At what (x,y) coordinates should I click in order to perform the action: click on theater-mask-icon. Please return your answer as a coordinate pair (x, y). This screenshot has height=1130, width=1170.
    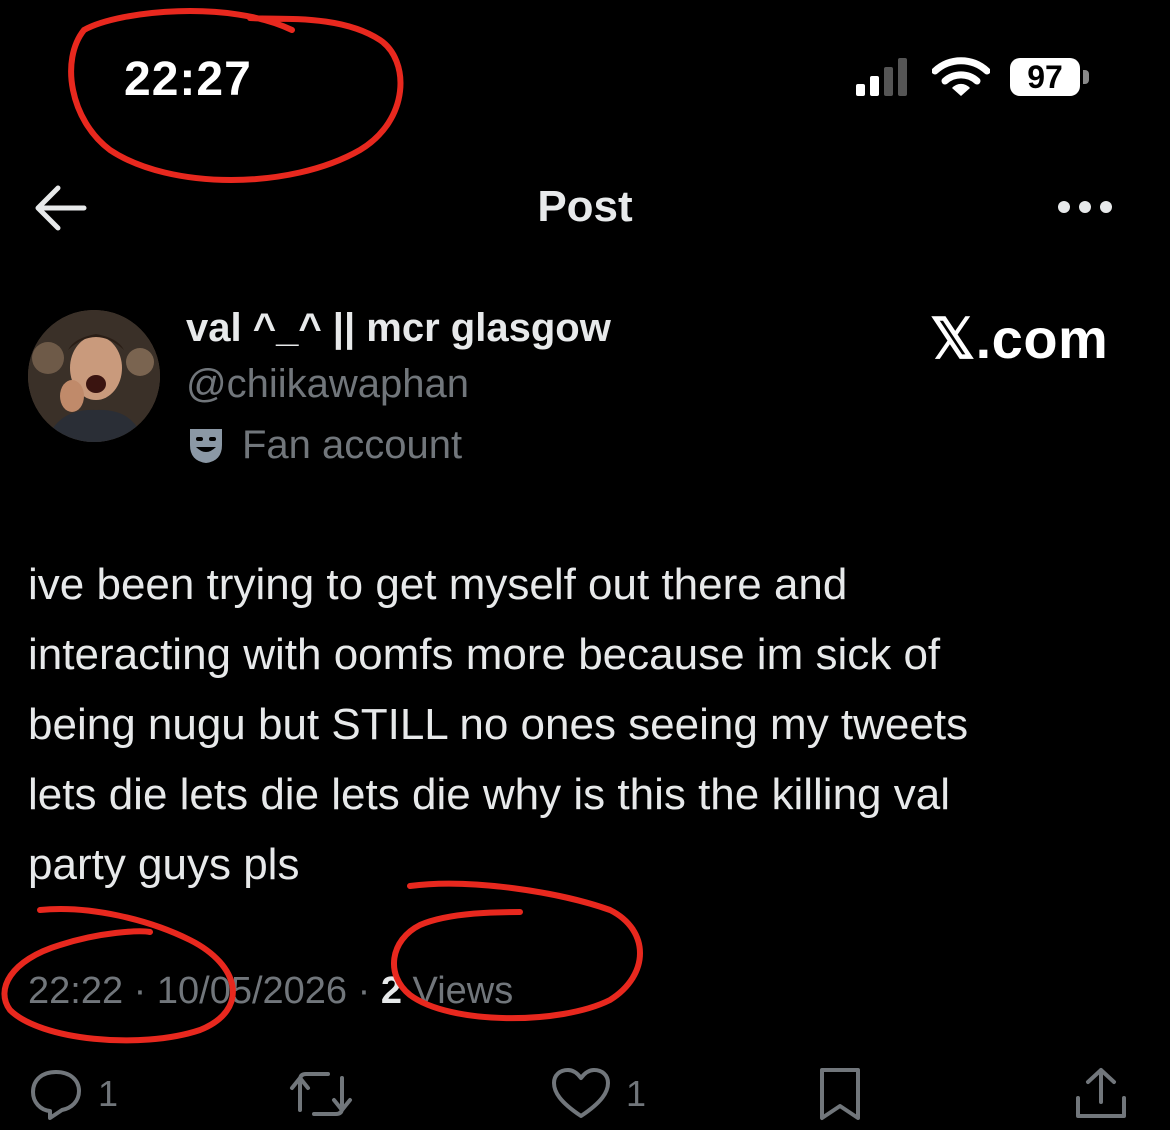
    Looking at the image, I should click on (206, 446).